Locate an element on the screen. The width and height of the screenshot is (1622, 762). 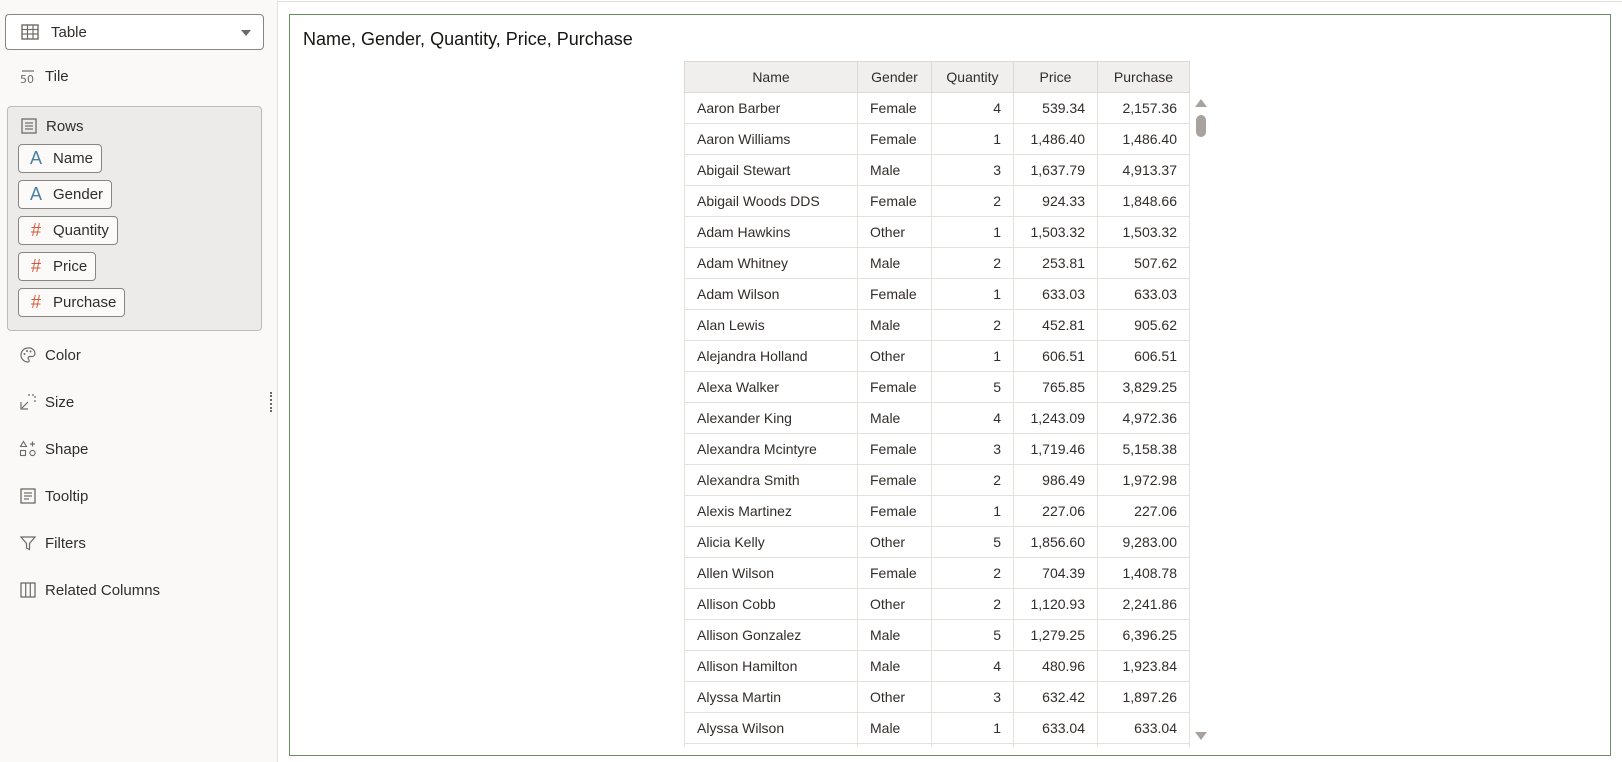
row-column-pill-name: A Name is located at coordinates (60, 158).